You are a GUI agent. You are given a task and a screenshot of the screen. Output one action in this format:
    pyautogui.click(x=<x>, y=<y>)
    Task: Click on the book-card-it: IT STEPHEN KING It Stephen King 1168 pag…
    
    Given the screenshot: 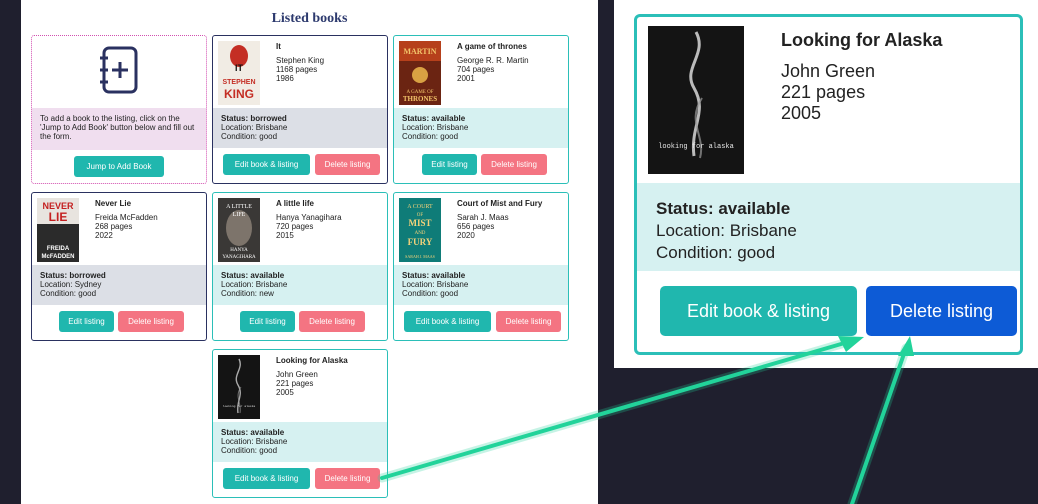 What is the action you would take?
    pyautogui.click(x=300, y=109)
    